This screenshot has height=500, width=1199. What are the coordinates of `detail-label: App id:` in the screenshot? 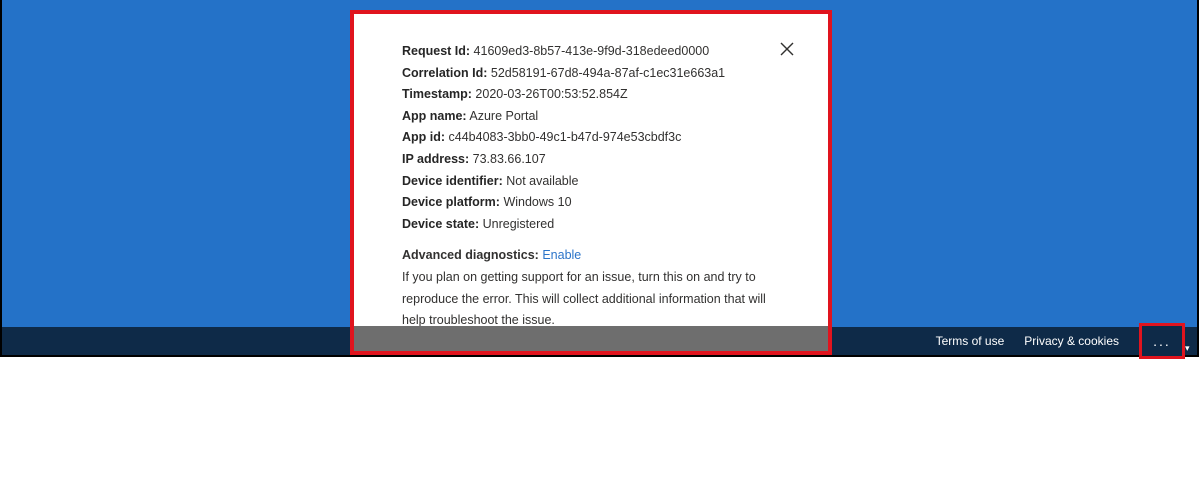 It's located at (424, 137).